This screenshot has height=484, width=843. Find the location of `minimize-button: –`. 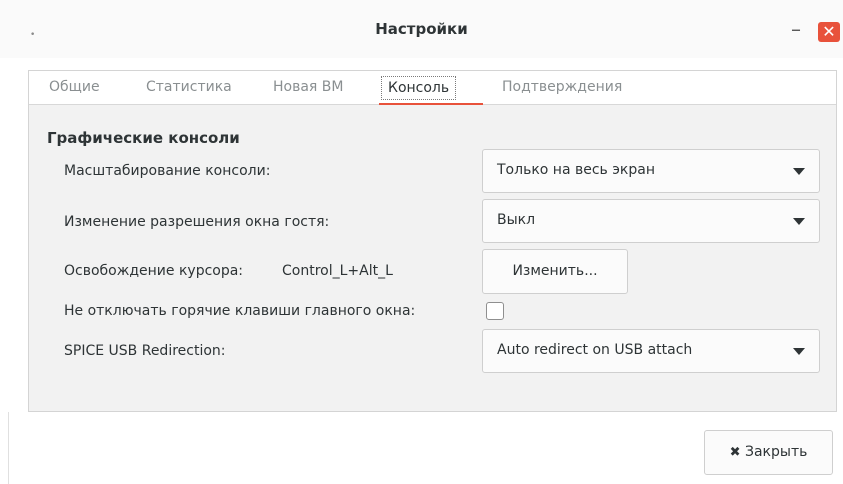

minimize-button: – is located at coordinates (796, 29).